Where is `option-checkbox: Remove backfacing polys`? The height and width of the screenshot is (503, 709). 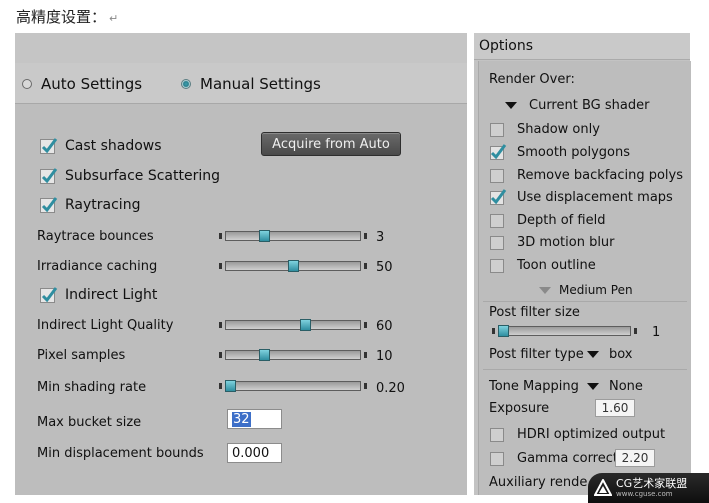 option-checkbox: Remove backfacing polys is located at coordinates (586, 175).